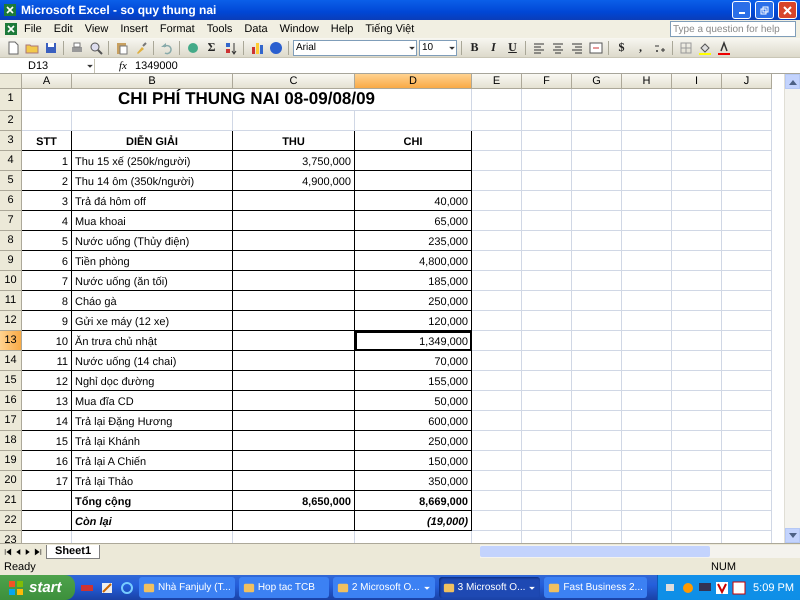 The width and height of the screenshot is (800, 600). I want to click on column-header: E, so click(497, 81).